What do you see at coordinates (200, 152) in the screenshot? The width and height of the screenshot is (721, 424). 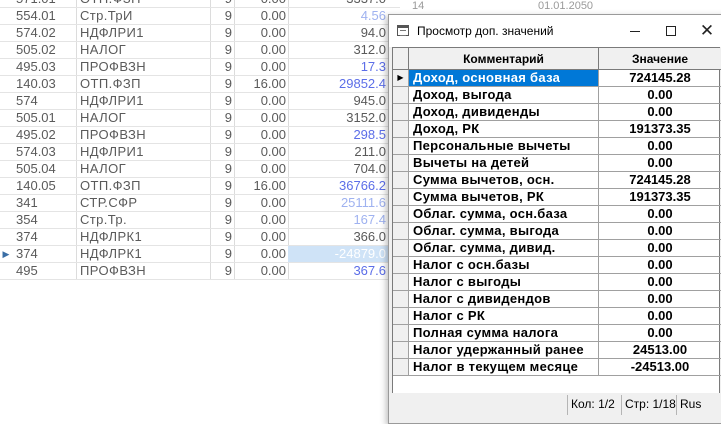 I see `background-table-row: 574.03 НДФЛРИ1 9 0.00 211.0` at bounding box center [200, 152].